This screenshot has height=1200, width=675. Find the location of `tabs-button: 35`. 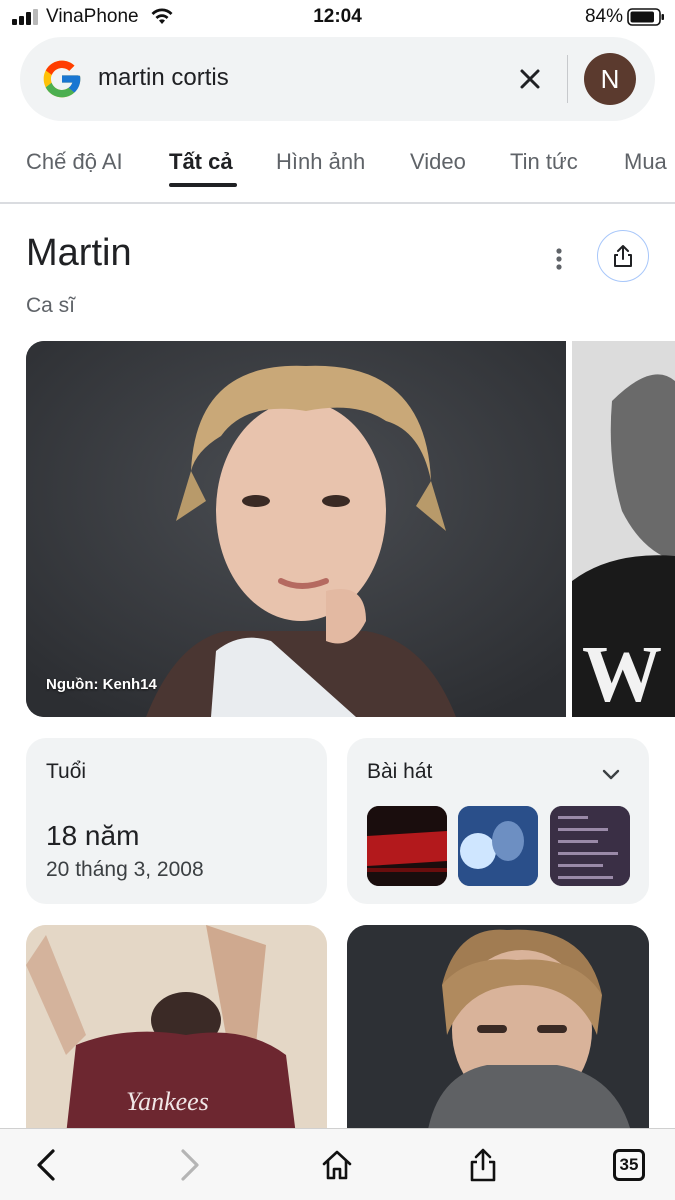

tabs-button: 35 is located at coordinates (629, 1165).